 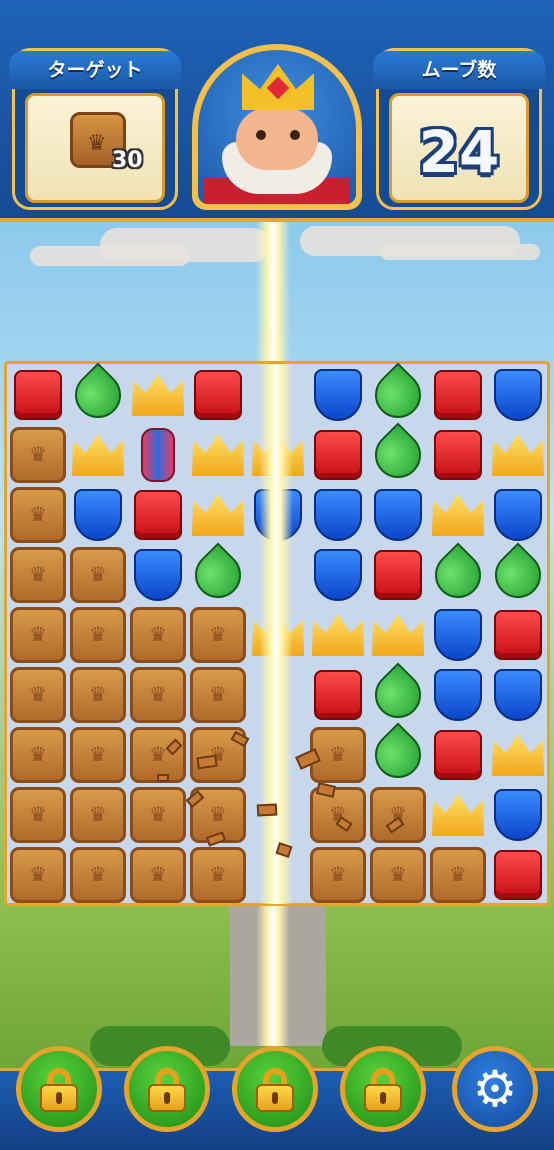 I want to click on gear-icon: ⚙, so click(x=495, y=1089).